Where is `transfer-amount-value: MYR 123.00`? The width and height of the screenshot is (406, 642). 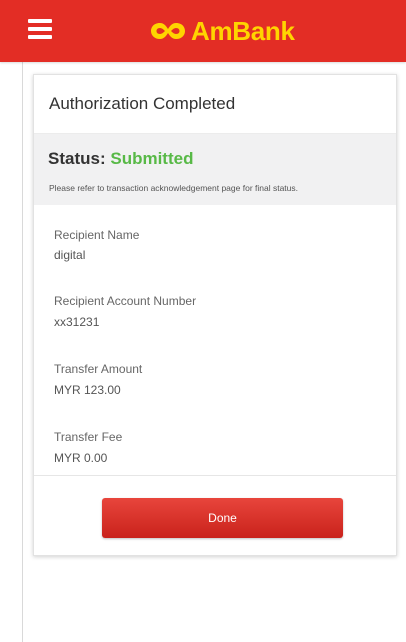 transfer-amount-value: MYR 123.00 is located at coordinates (87, 390).